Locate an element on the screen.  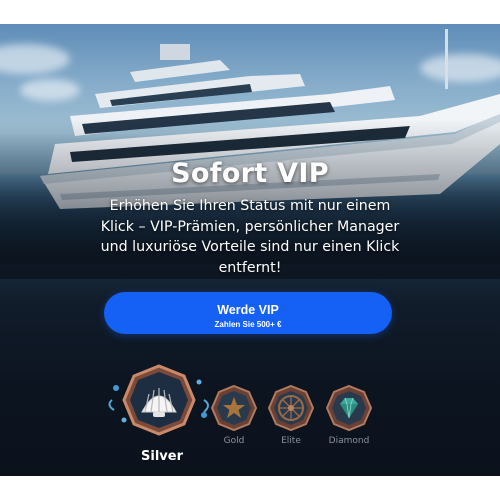
become-vip-sublabel: Zahlen Sie 500+ € is located at coordinates (248, 324).